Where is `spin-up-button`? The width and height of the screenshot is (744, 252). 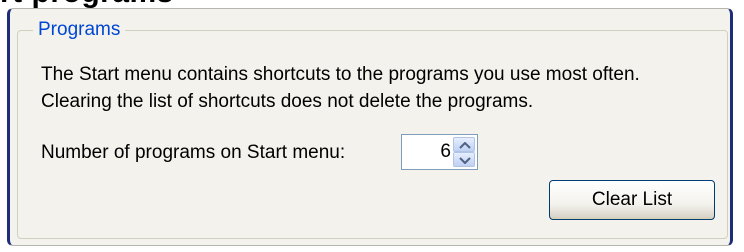
spin-up-button is located at coordinates (464, 144).